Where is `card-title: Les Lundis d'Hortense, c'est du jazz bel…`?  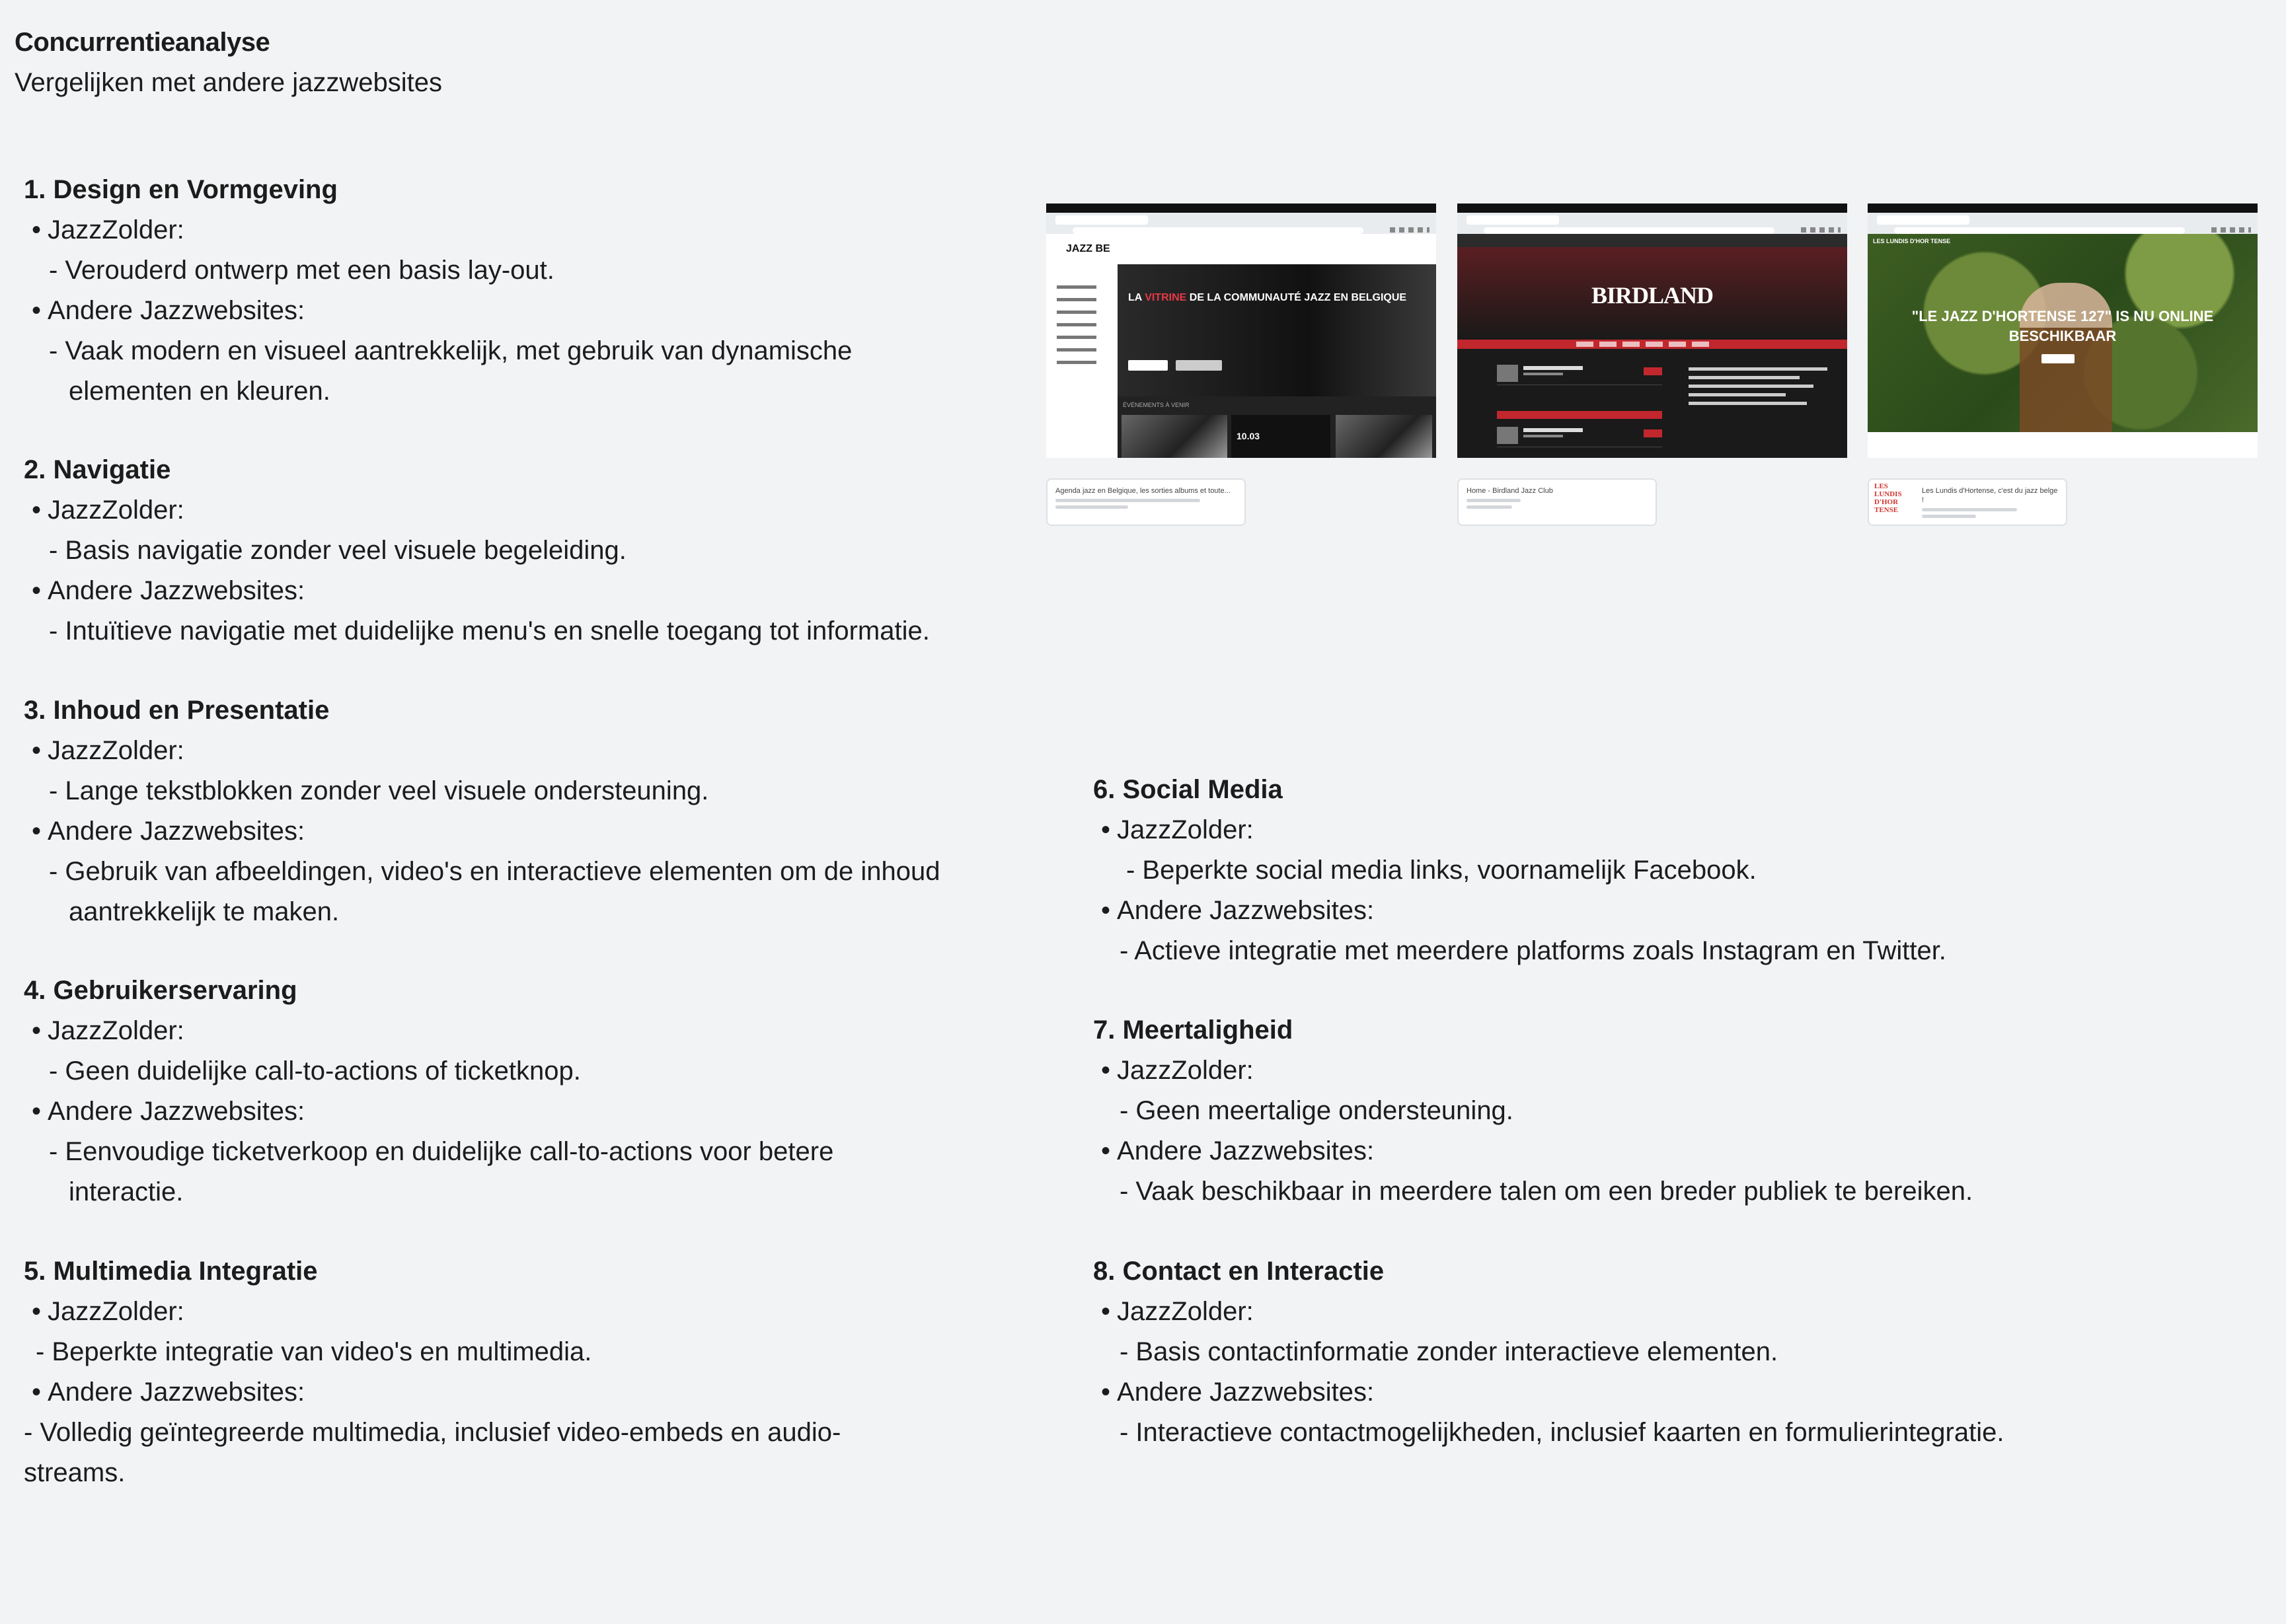
card-title: Les Lundis d'Hortense, c'est du jazz bel… is located at coordinates (1990, 496).